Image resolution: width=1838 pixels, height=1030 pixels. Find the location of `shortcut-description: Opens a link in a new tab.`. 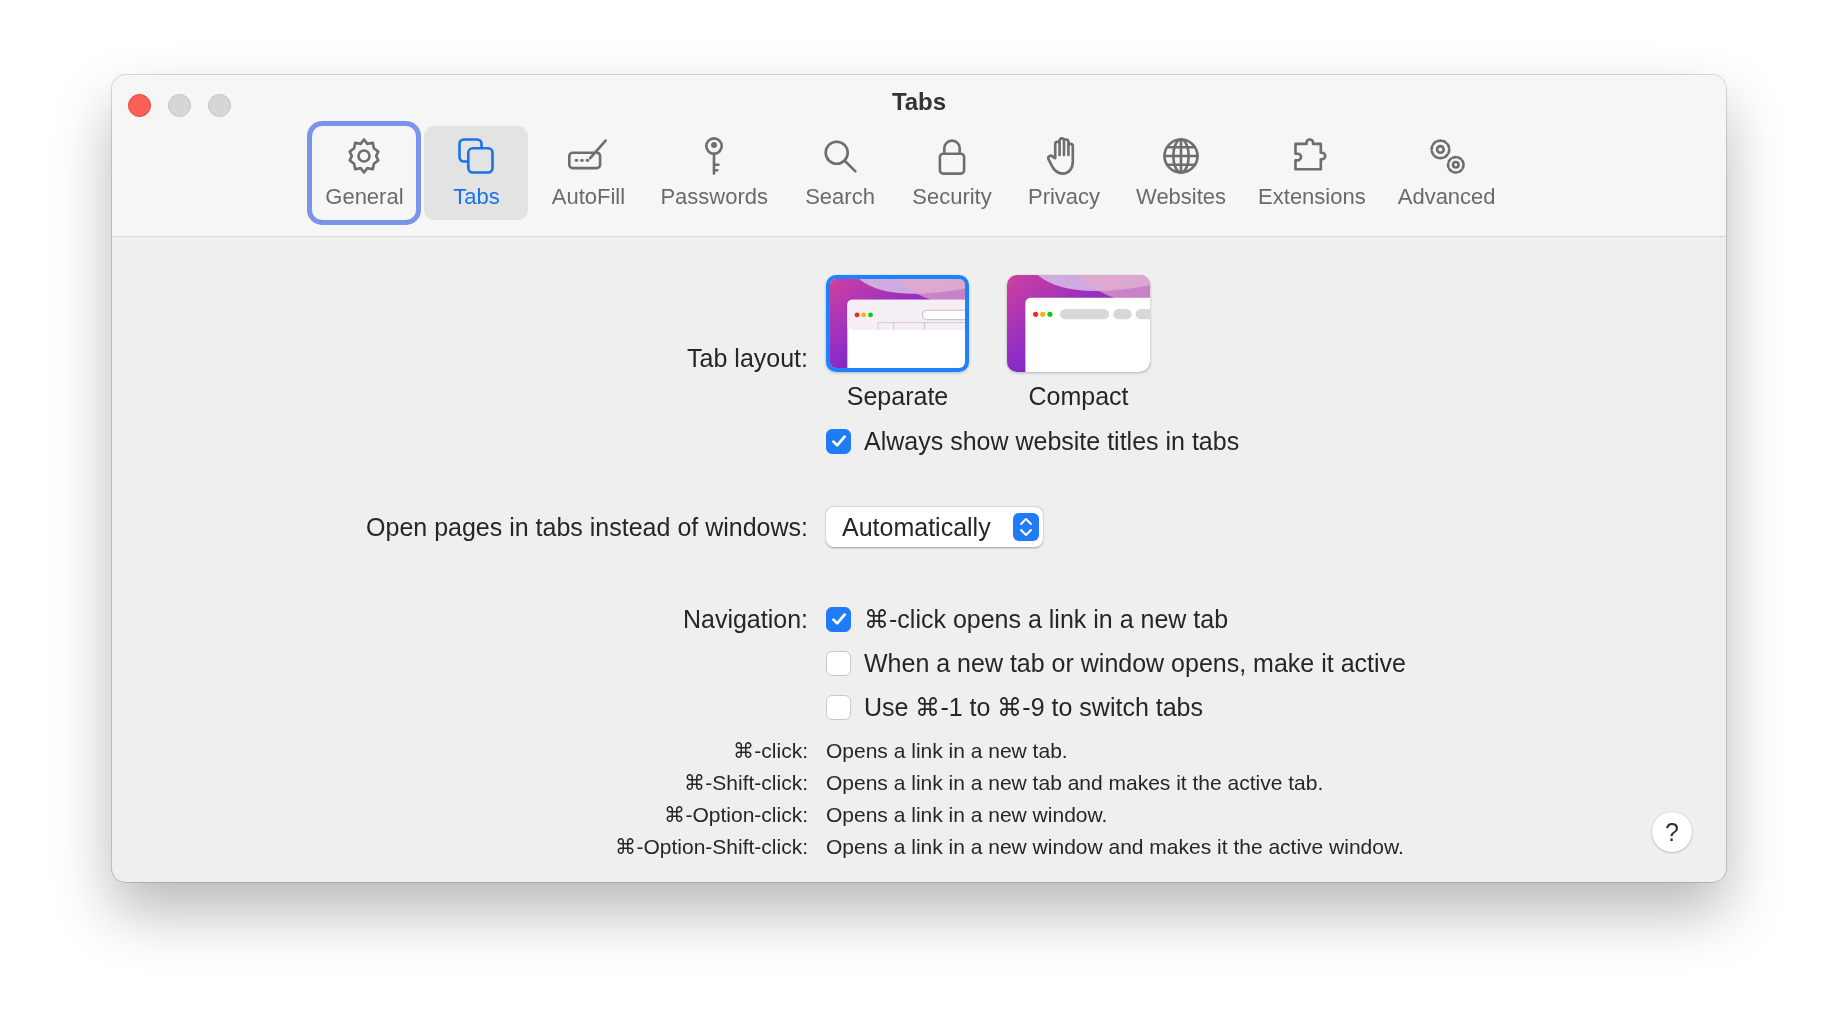

shortcut-description: Opens a link in a new tab. is located at coordinates (947, 751).